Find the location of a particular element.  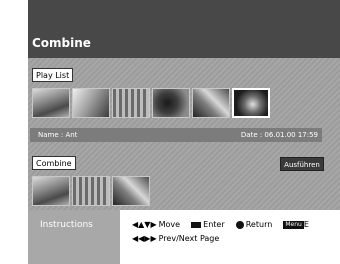

page-title: Combine is located at coordinates (61, 43).